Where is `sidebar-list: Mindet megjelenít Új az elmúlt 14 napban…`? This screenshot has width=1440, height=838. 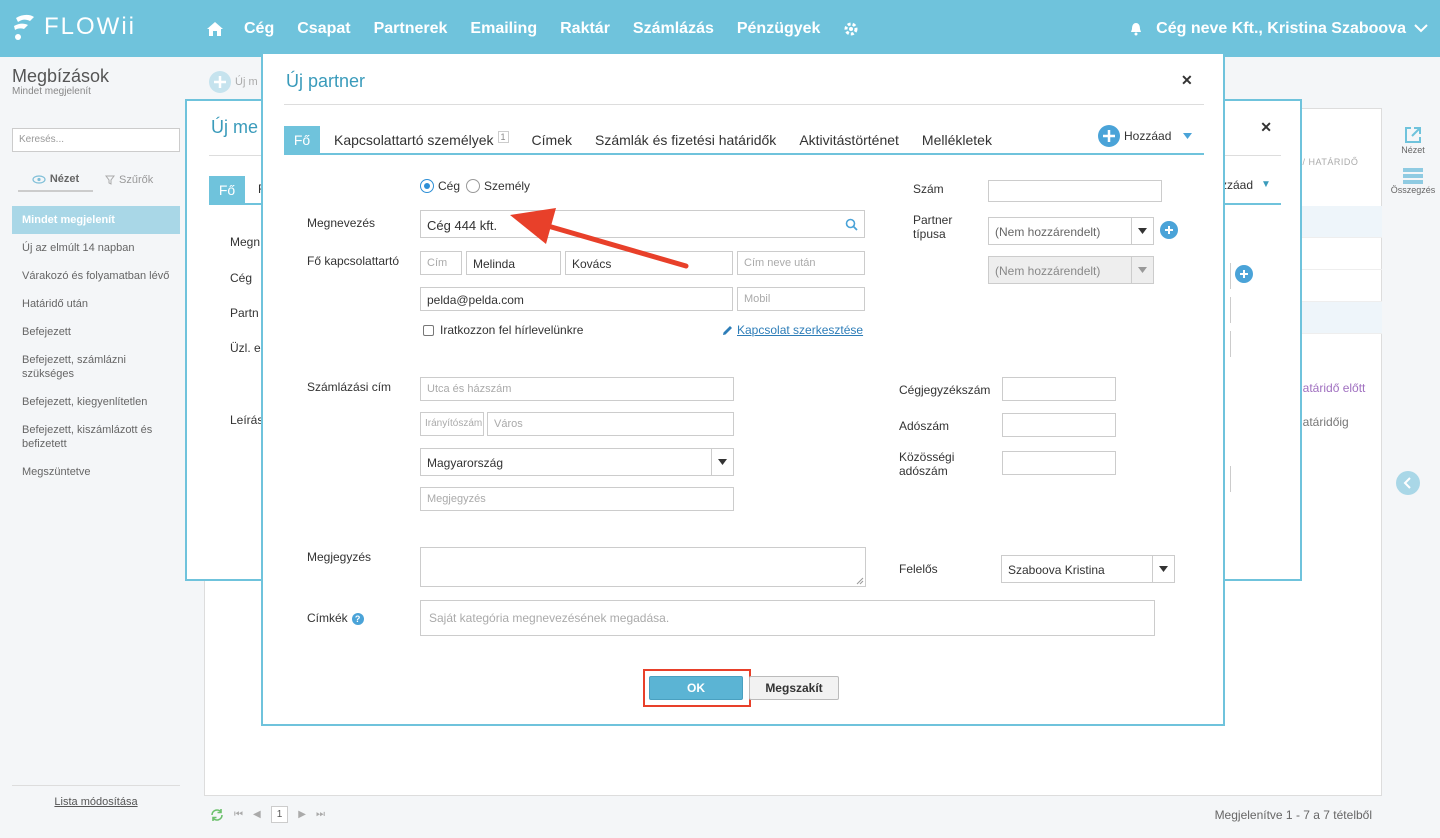 sidebar-list: Mindet megjelenít Új az elmúlt 14 napban… is located at coordinates (96, 346).